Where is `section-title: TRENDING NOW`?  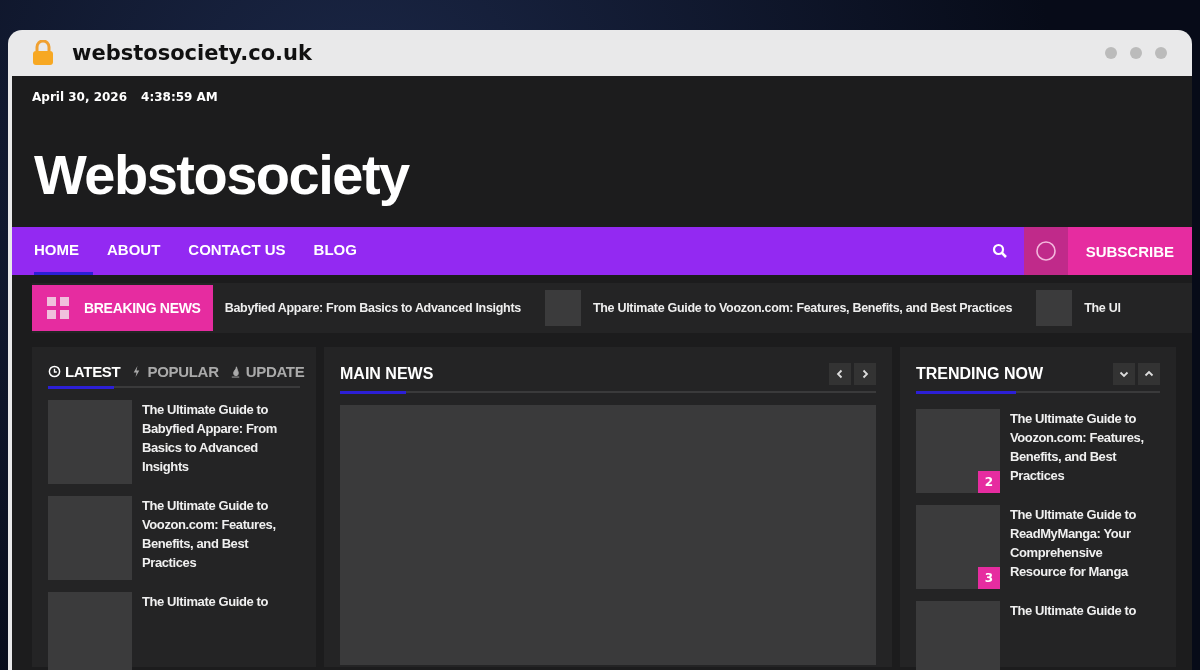
section-title: TRENDING NOW is located at coordinates (980, 374).